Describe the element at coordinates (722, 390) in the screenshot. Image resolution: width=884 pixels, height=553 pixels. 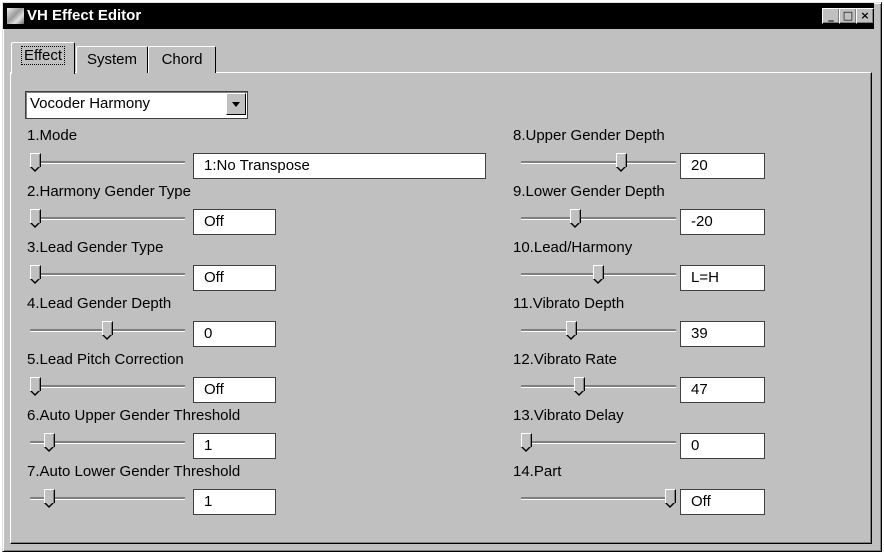
I see `param-value-field: 47` at that location.